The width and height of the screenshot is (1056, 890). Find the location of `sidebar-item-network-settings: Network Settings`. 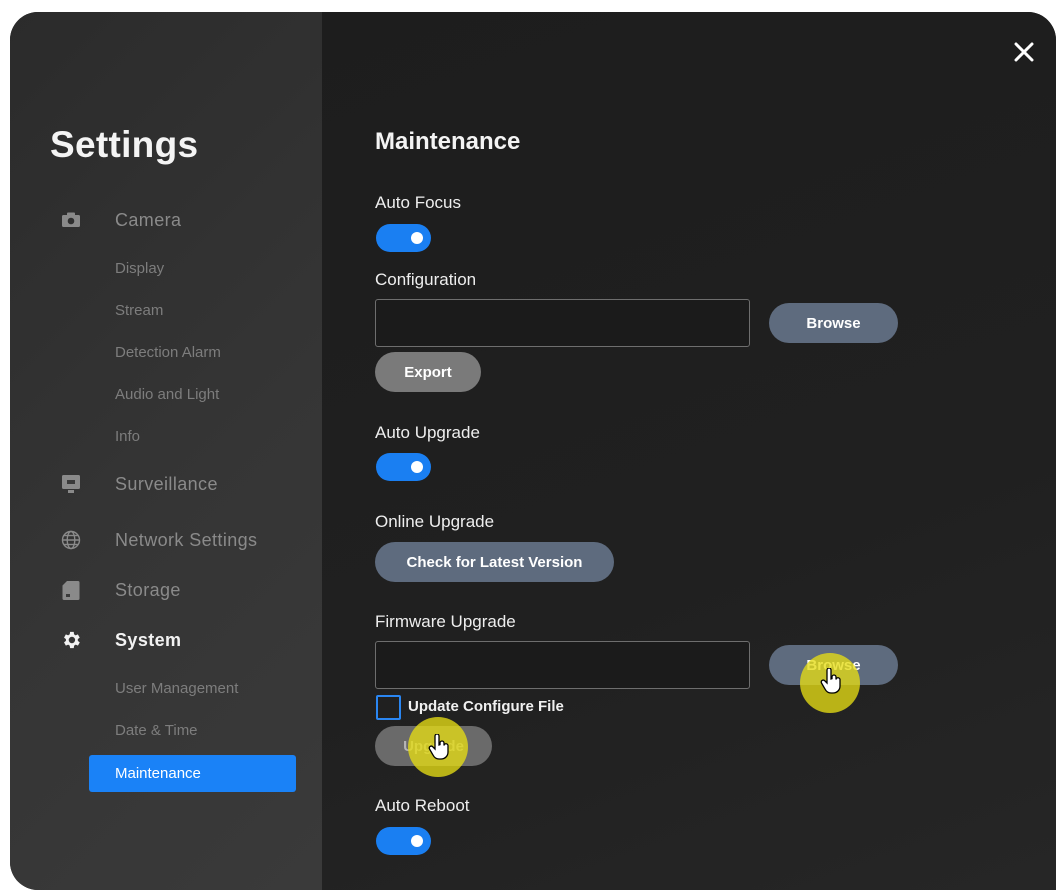

sidebar-item-network-settings: Network Settings is located at coordinates (166, 540).